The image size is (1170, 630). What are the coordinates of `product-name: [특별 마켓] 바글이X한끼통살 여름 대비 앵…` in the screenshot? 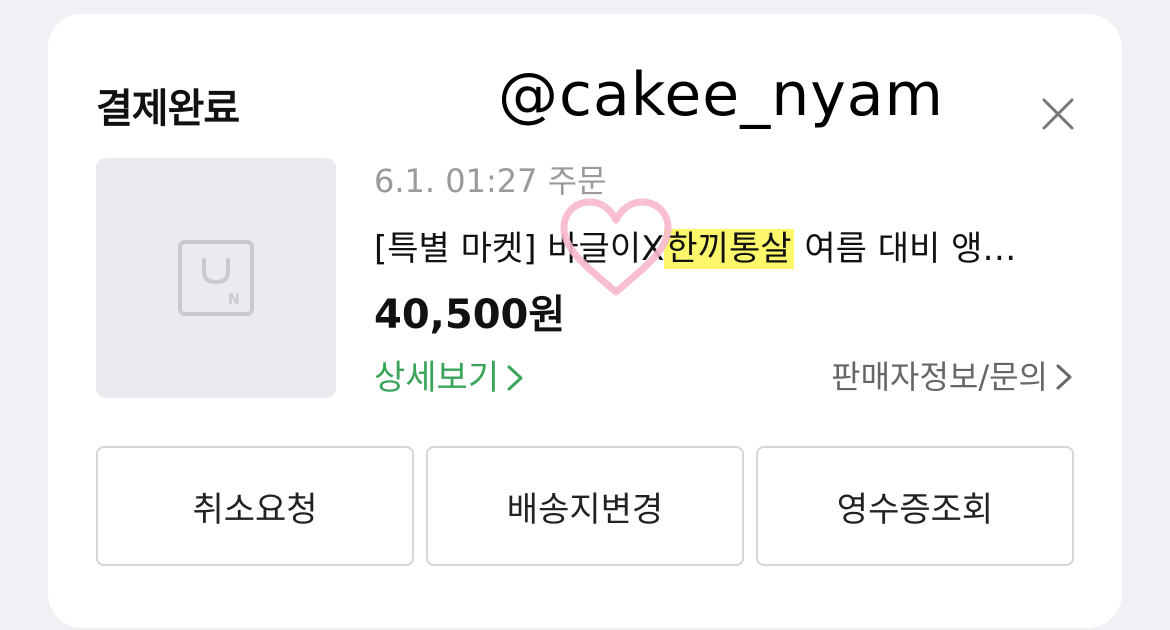 It's located at (724, 245).